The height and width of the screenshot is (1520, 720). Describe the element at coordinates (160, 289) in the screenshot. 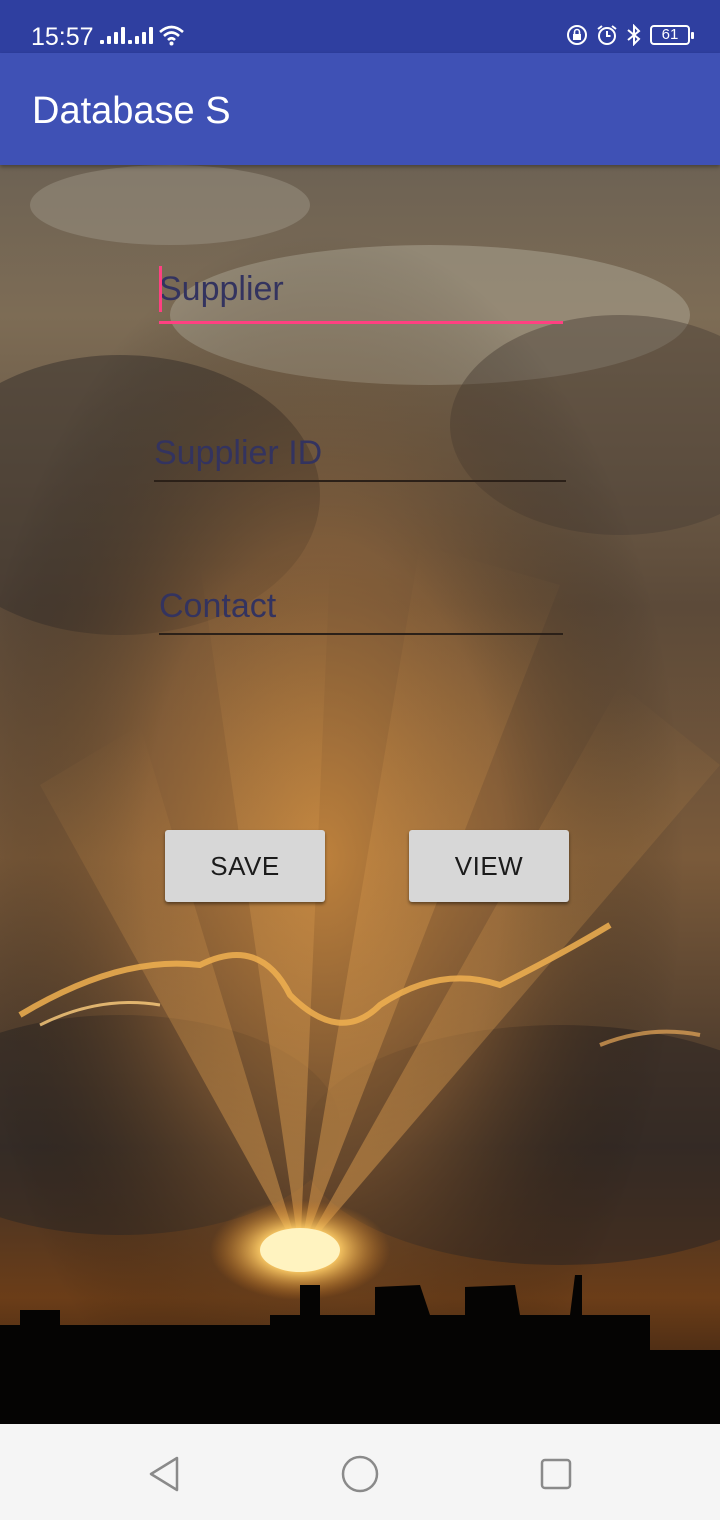

I see `text-cursor` at that location.